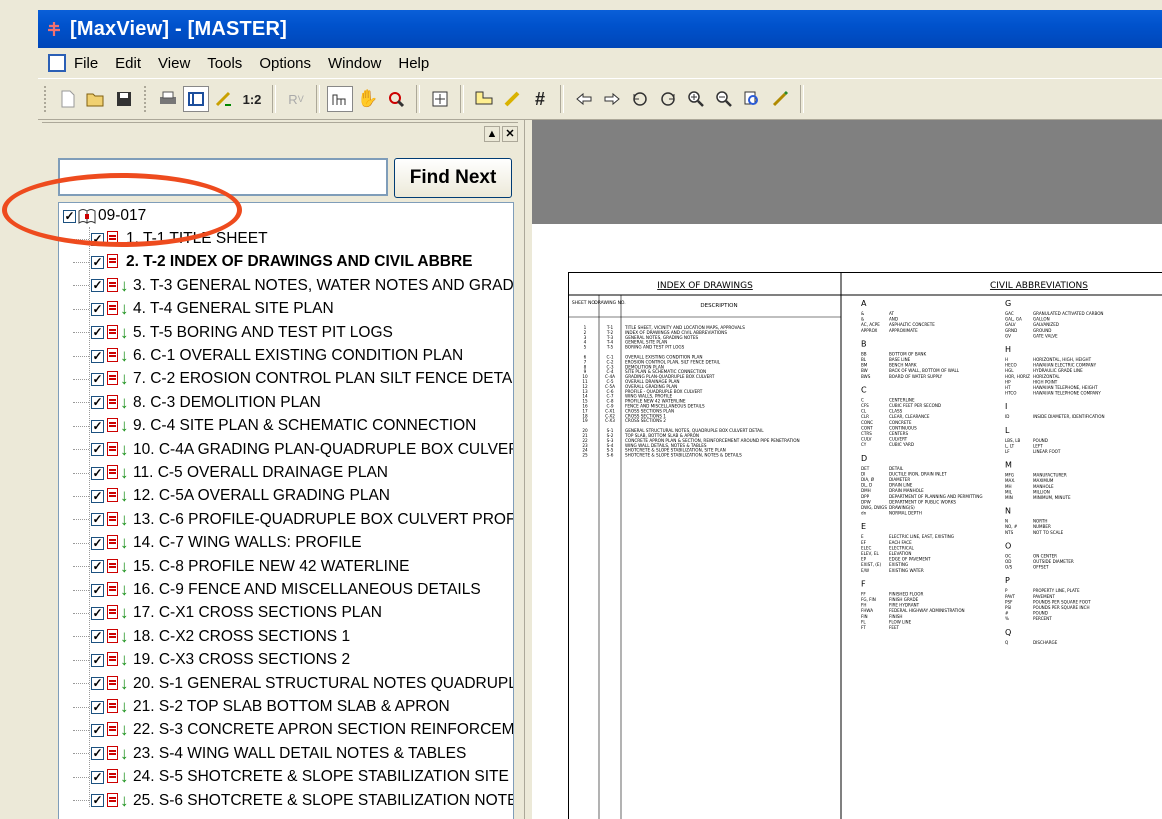 The width and height of the screenshot is (1162, 819). I want to click on next-page-icon, so click(612, 99).